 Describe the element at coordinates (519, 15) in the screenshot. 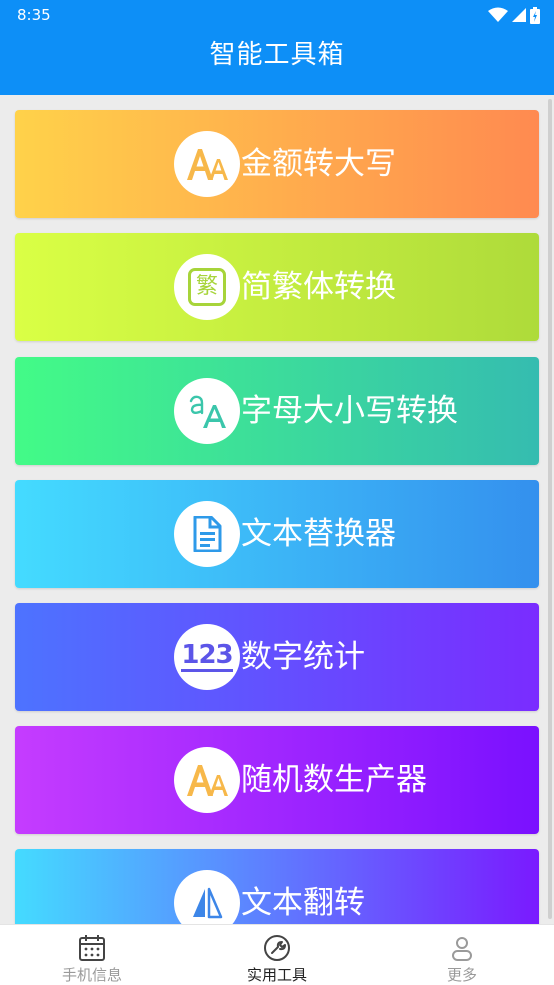

I see `signal-icon` at that location.